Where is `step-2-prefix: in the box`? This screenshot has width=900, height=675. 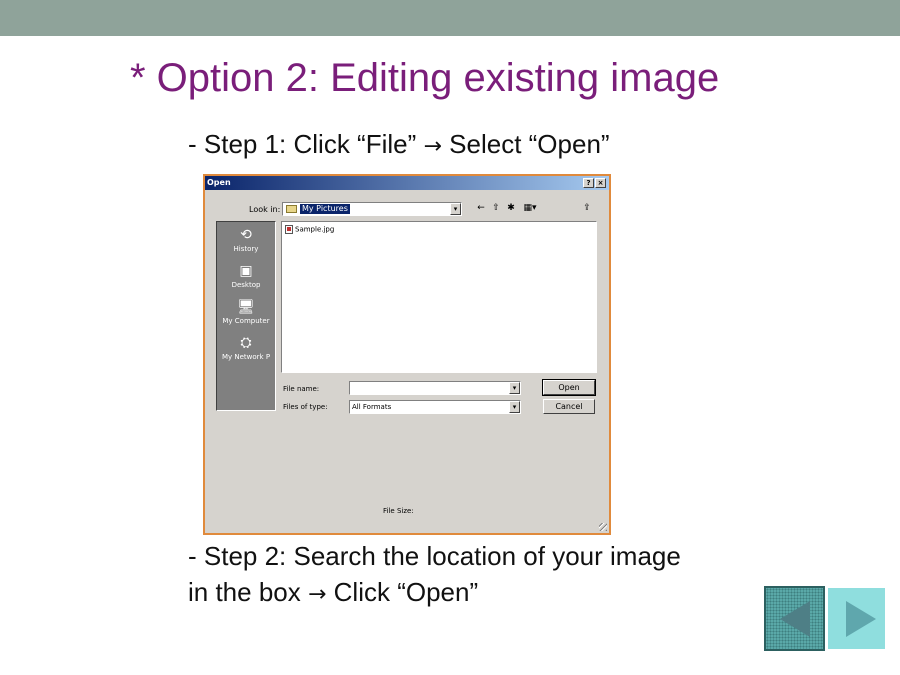
step-2-prefix: in the box is located at coordinates (248, 592).